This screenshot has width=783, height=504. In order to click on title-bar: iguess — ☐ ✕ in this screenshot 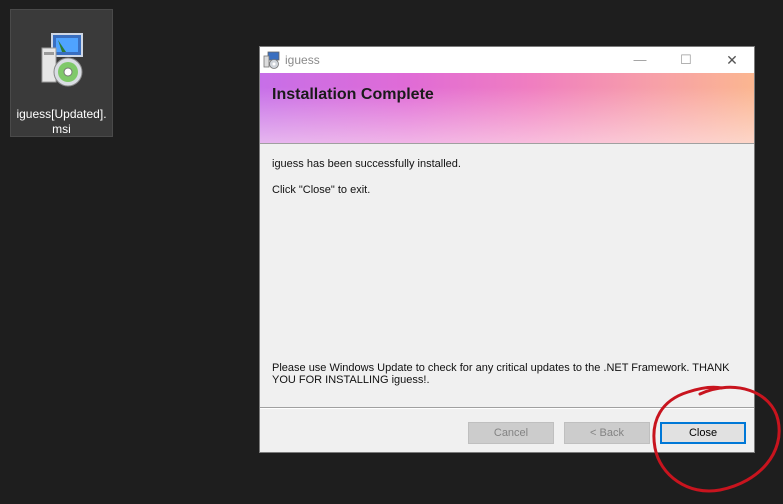, I will do `click(507, 60)`.